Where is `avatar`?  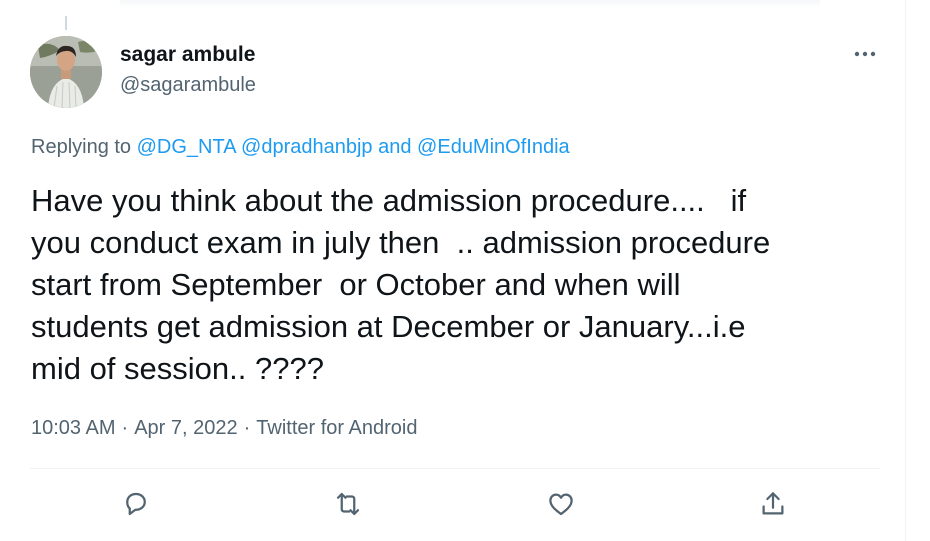 avatar is located at coordinates (66, 72).